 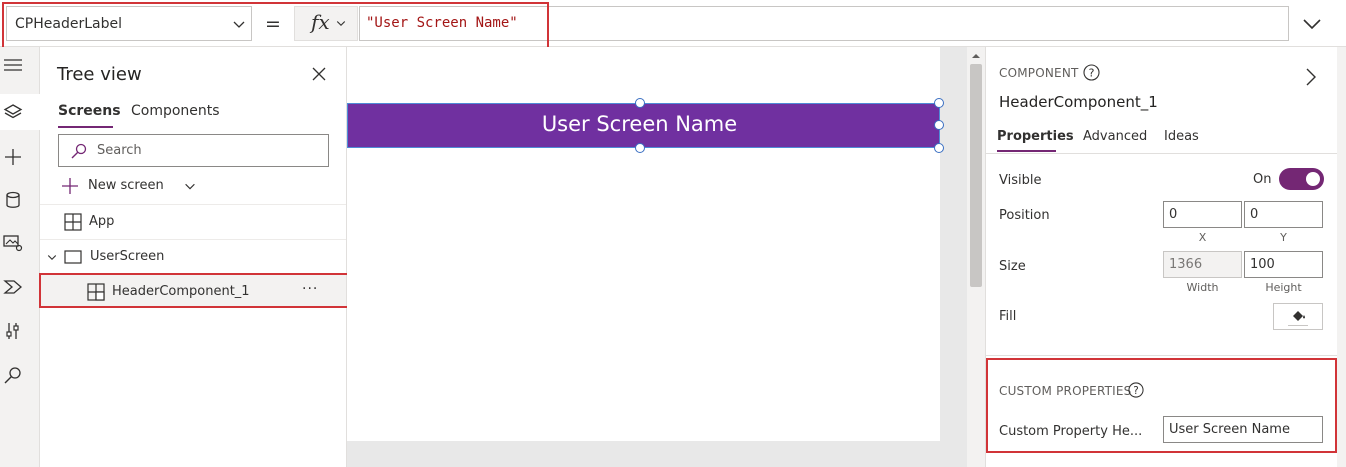 What do you see at coordinates (939, 103) in the screenshot?
I see `resize-handle-top-right` at bounding box center [939, 103].